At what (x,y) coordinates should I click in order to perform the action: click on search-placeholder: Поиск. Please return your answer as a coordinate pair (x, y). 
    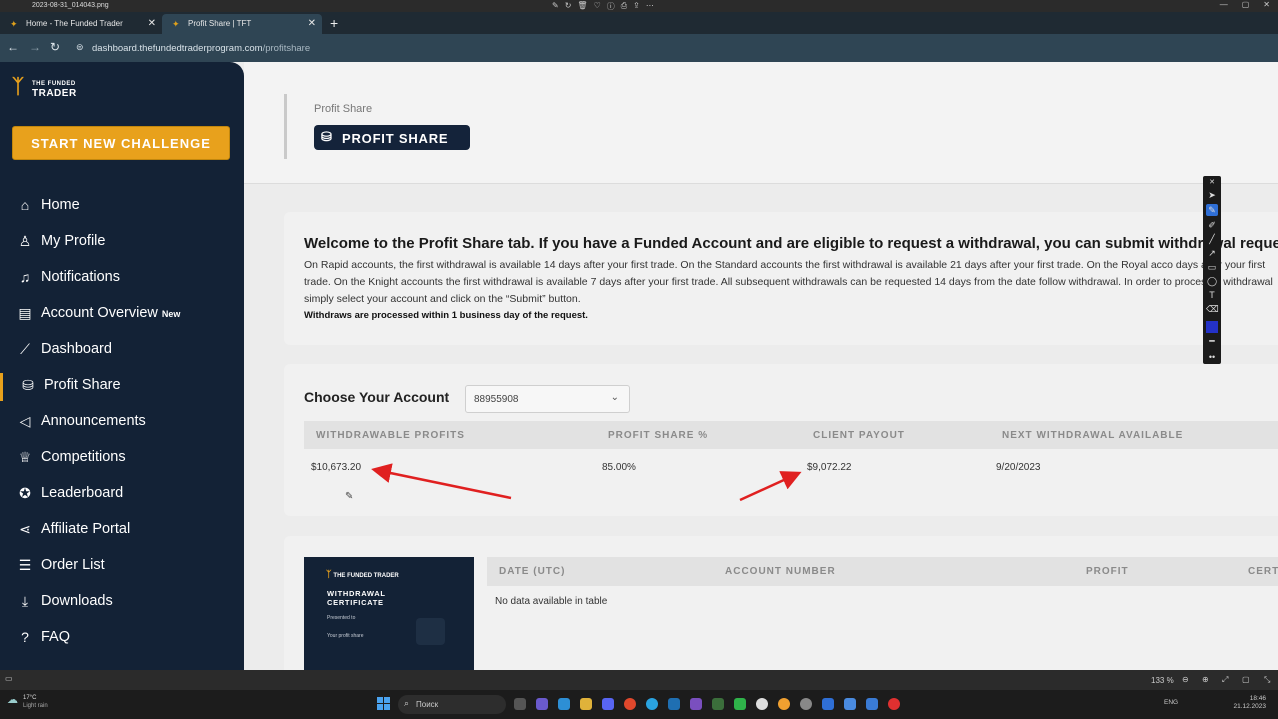
    Looking at the image, I should click on (427, 704).